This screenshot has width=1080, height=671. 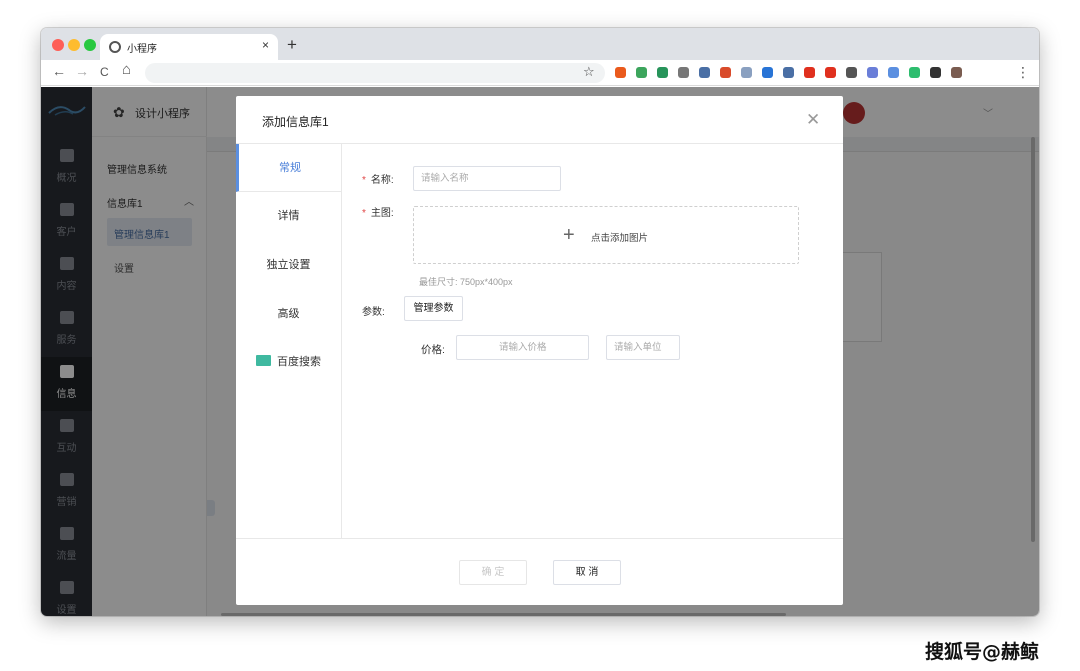 What do you see at coordinates (292, 45) in the screenshot?
I see `new-tab-button: +` at bounding box center [292, 45].